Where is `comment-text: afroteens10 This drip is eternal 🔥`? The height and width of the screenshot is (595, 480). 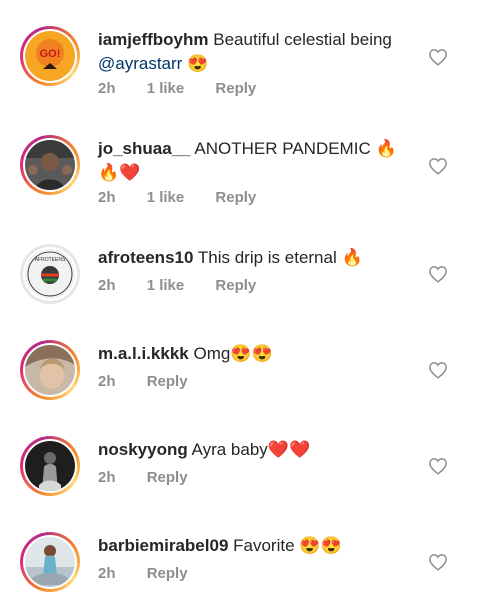
comment-text: afroteens10 This drip is eternal 🔥 is located at coordinates (253, 258).